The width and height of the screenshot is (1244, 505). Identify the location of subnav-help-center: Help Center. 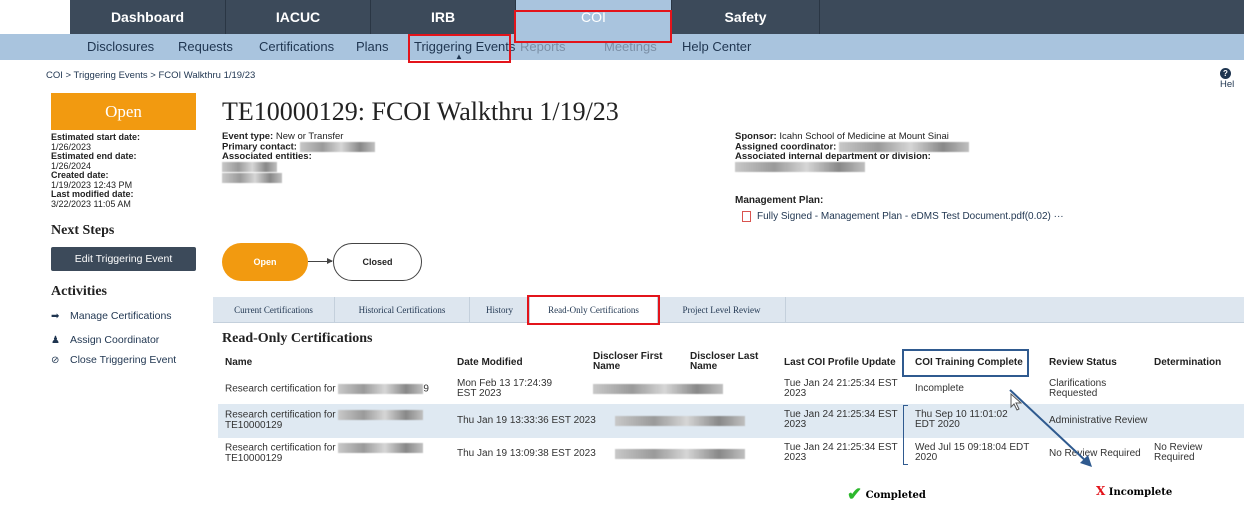
(716, 47).